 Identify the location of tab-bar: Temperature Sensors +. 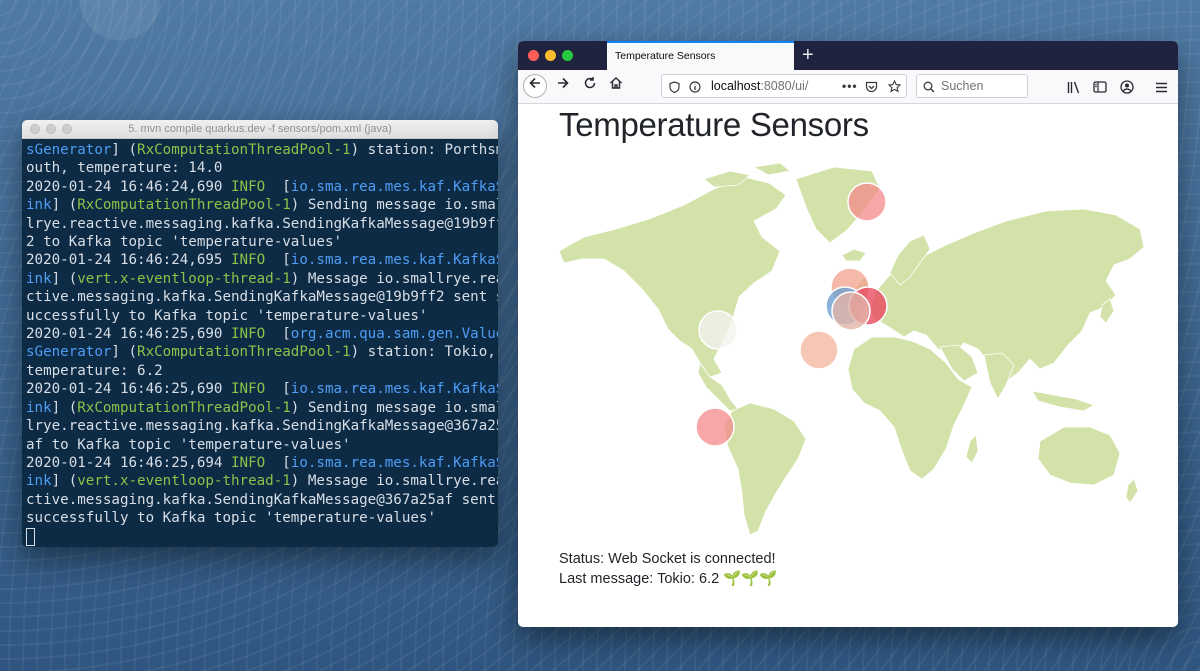
(848, 55).